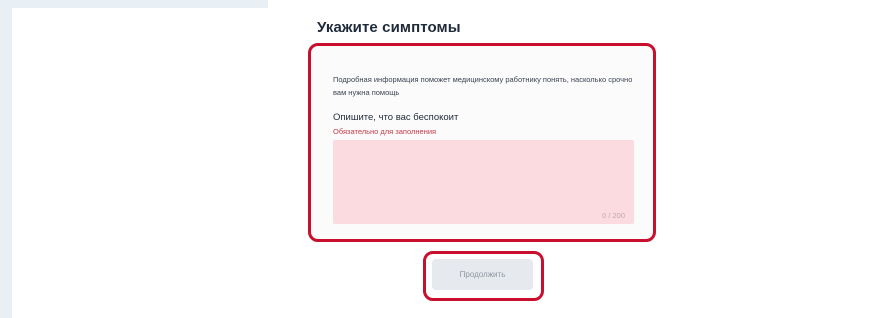  I want to click on required-field-error: Обязательно для заполнения, so click(385, 131).